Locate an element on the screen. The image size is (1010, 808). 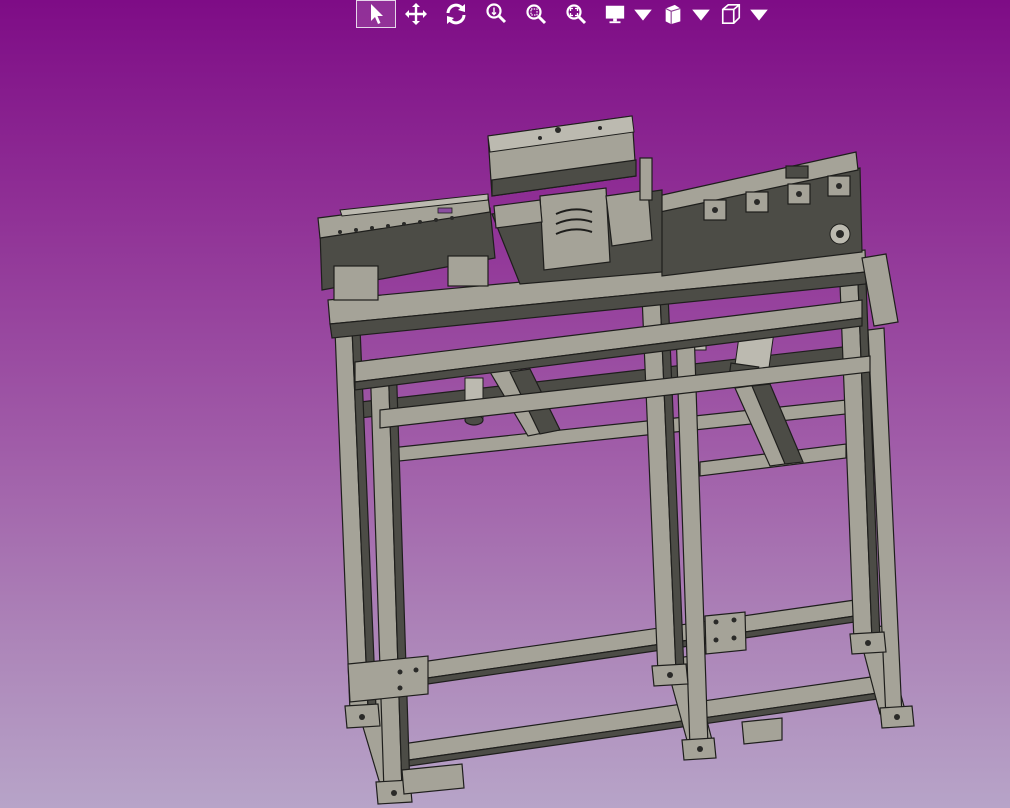
display-mode-dropdown is located at coordinates (625, 14).